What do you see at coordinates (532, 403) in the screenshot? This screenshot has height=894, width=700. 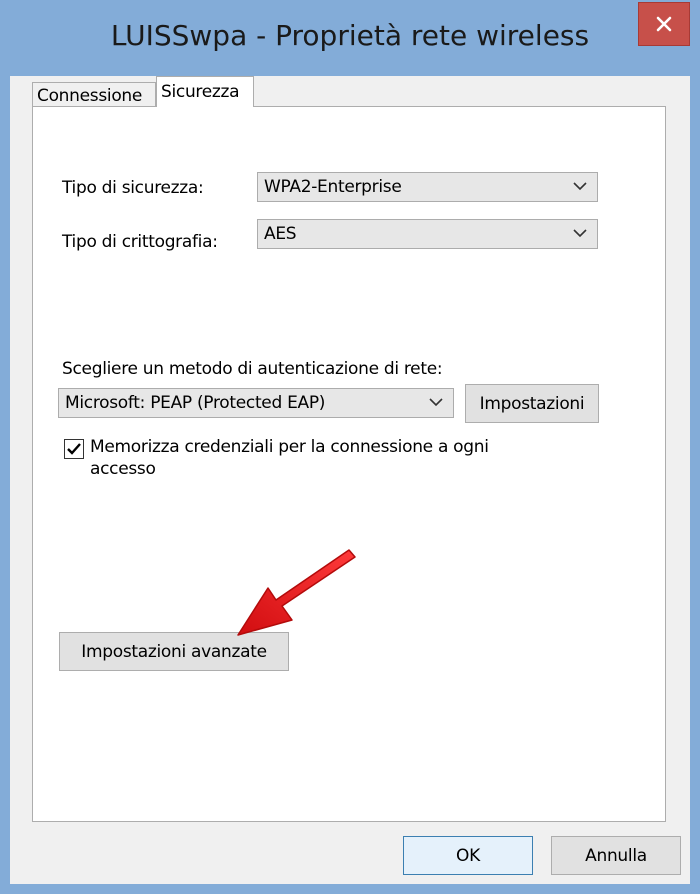 I see `auth-settings-button: Impostazioni` at bounding box center [532, 403].